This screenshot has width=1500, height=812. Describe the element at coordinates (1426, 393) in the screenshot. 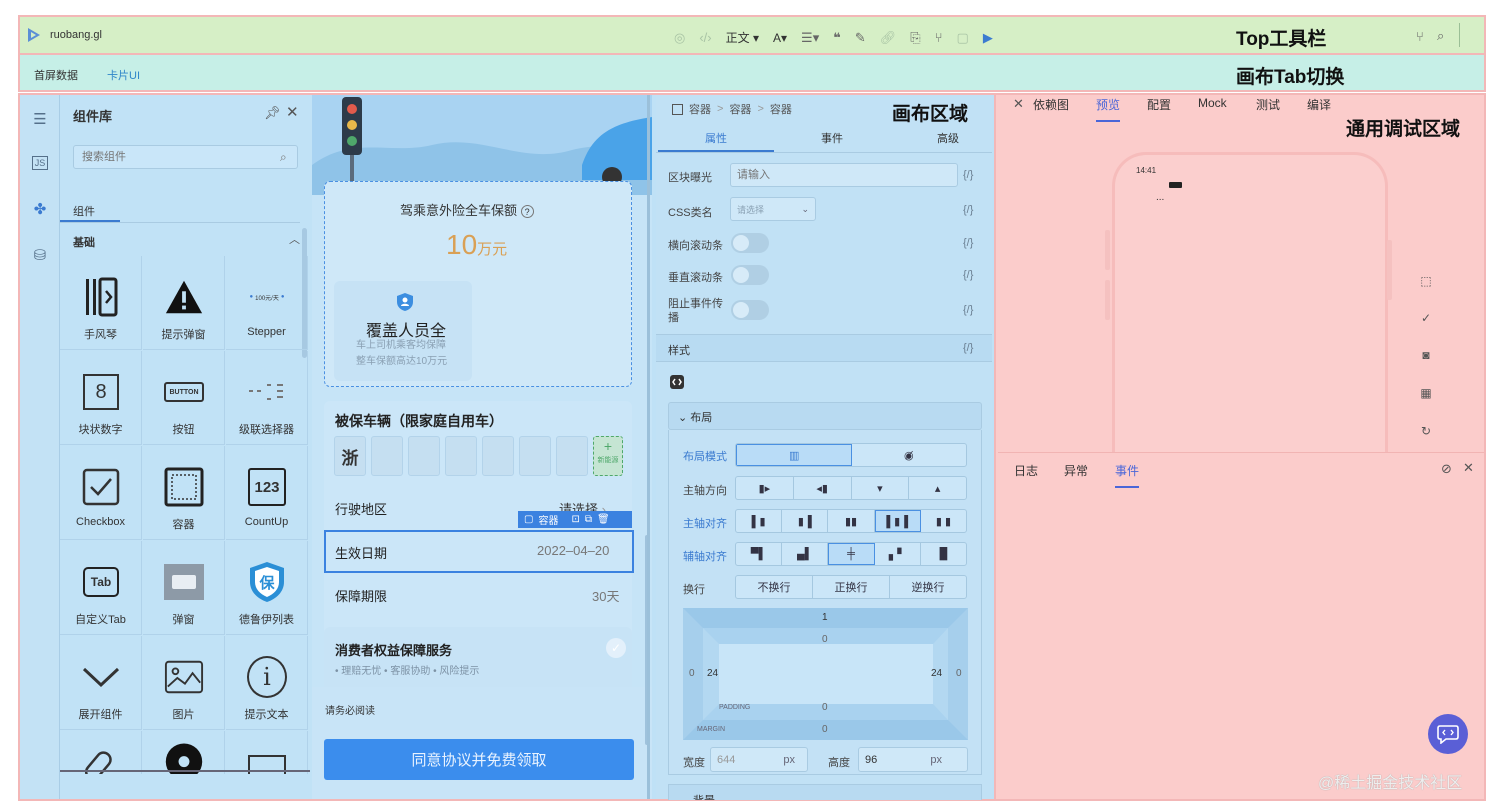

I see `qrcode-icon: ▦` at that location.